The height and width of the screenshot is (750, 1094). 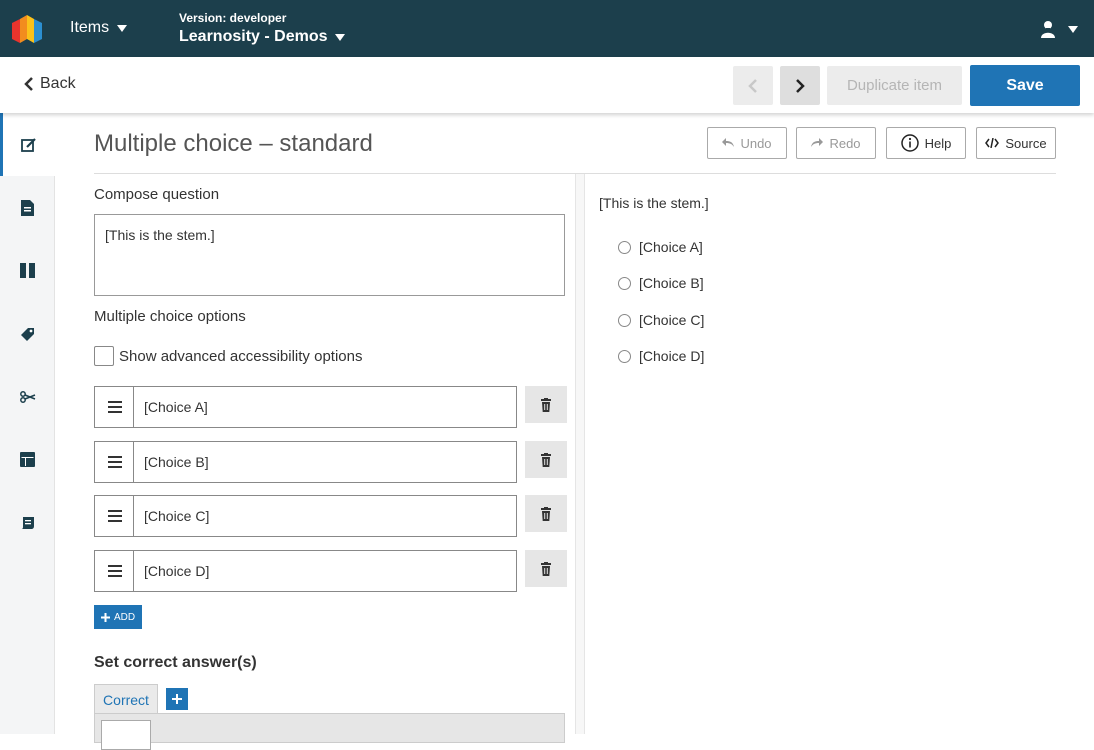 I want to click on option-input: [Choice C], so click(x=325, y=516).